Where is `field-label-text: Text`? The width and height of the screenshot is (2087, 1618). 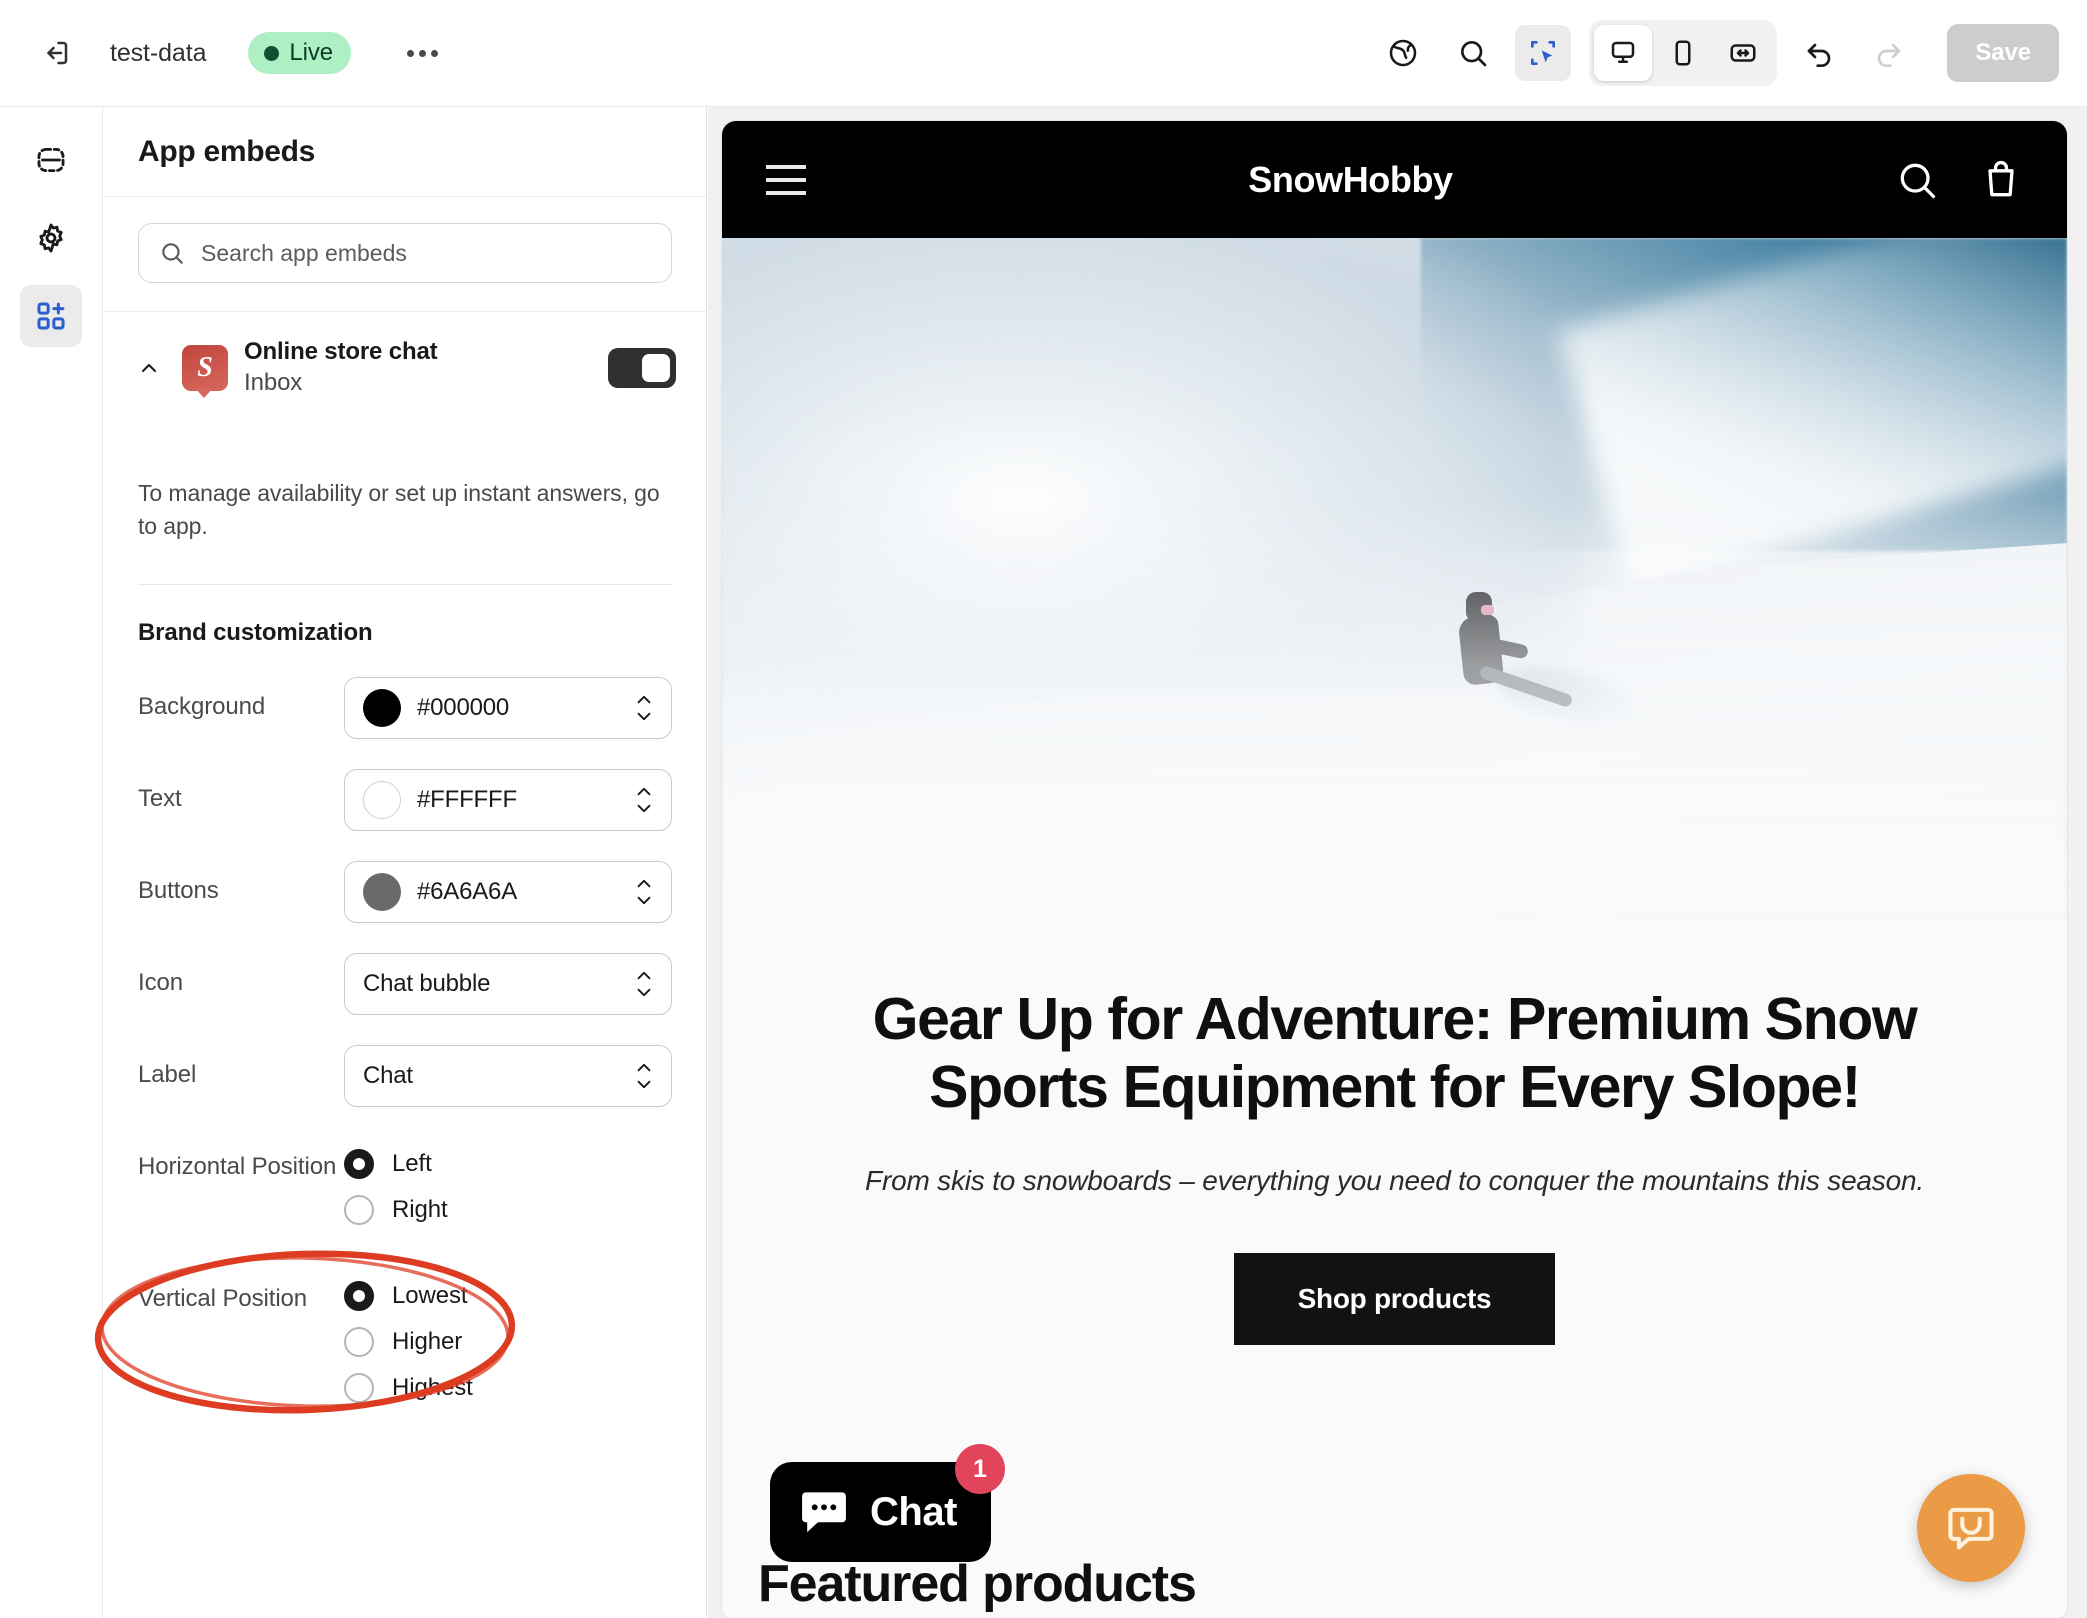
field-label-text: Text is located at coordinates (160, 799).